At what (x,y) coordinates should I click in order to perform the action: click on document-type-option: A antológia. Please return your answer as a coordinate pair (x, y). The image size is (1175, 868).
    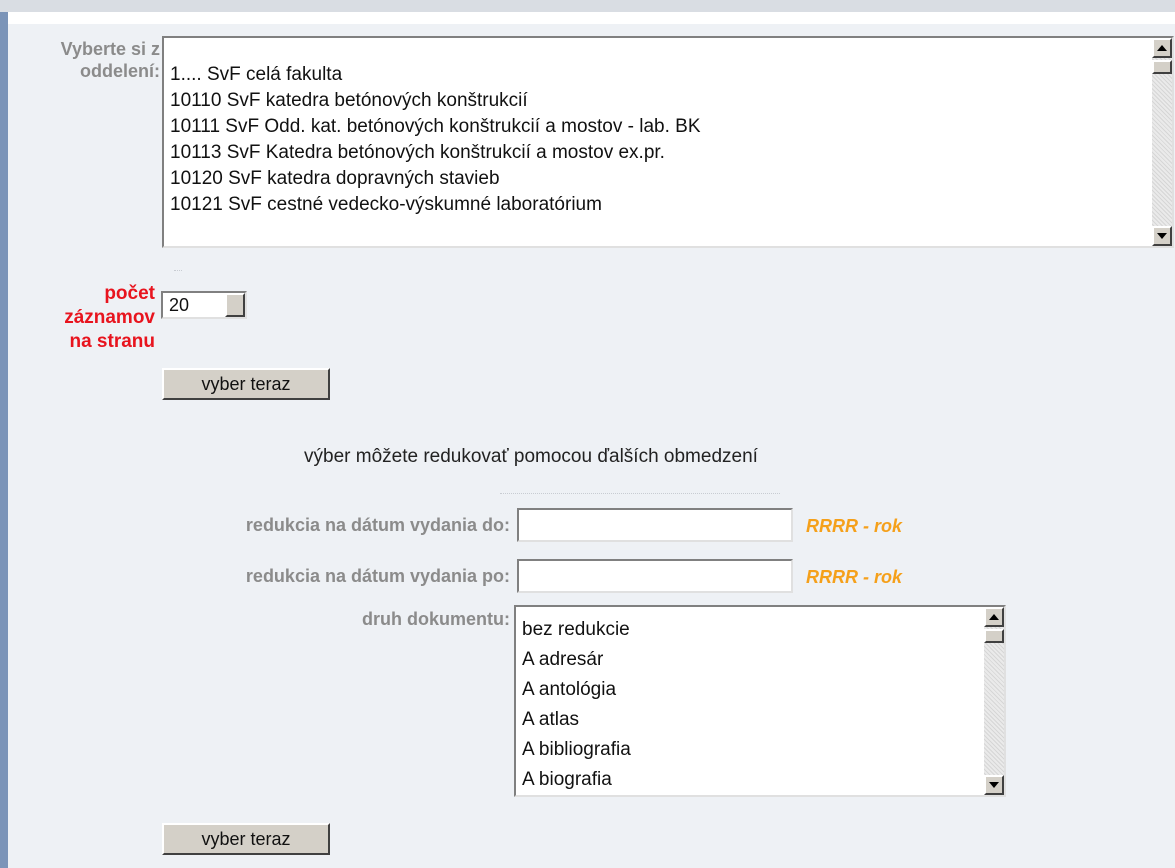
    Looking at the image, I should click on (760, 690).